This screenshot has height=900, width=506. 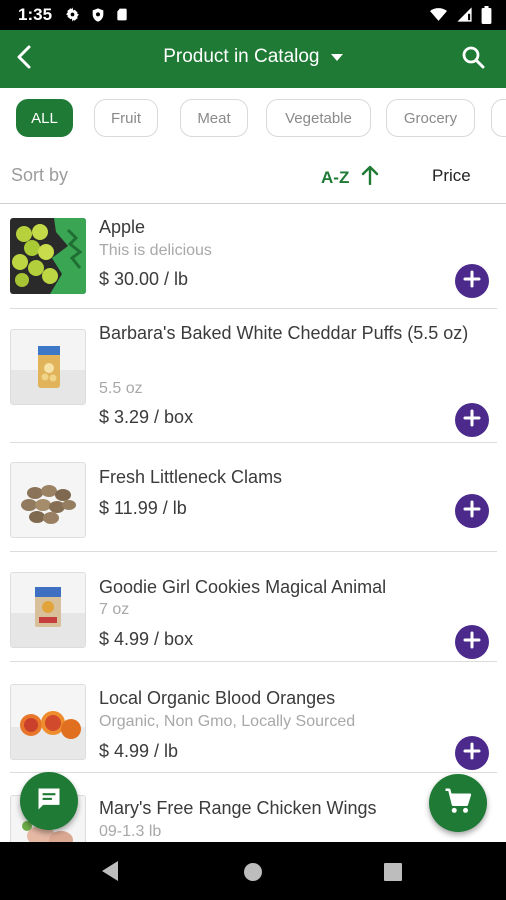 What do you see at coordinates (155, 250) in the screenshot?
I see `product-description: This is delicious` at bounding box center [155, 250].